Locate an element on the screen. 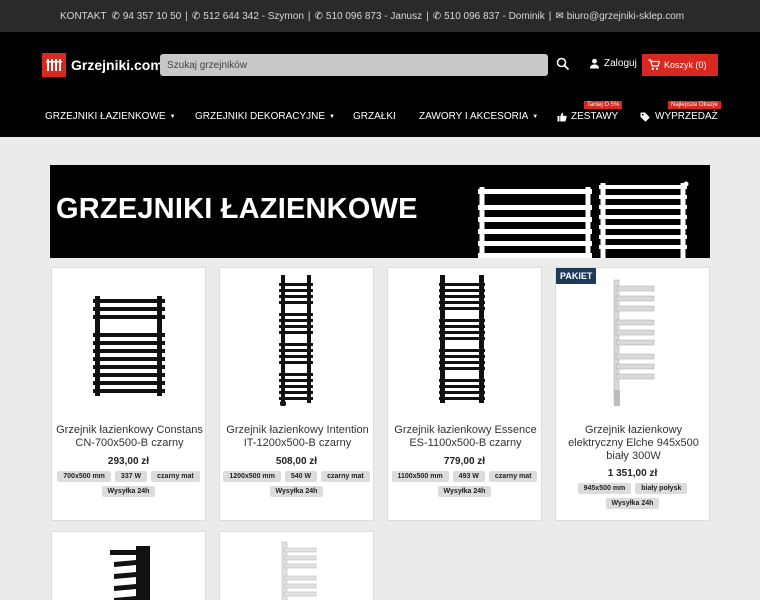 The width and height of the screenshot is (760, 600). cart-button: Koszyk (0) is located at coordinates (680, 65).